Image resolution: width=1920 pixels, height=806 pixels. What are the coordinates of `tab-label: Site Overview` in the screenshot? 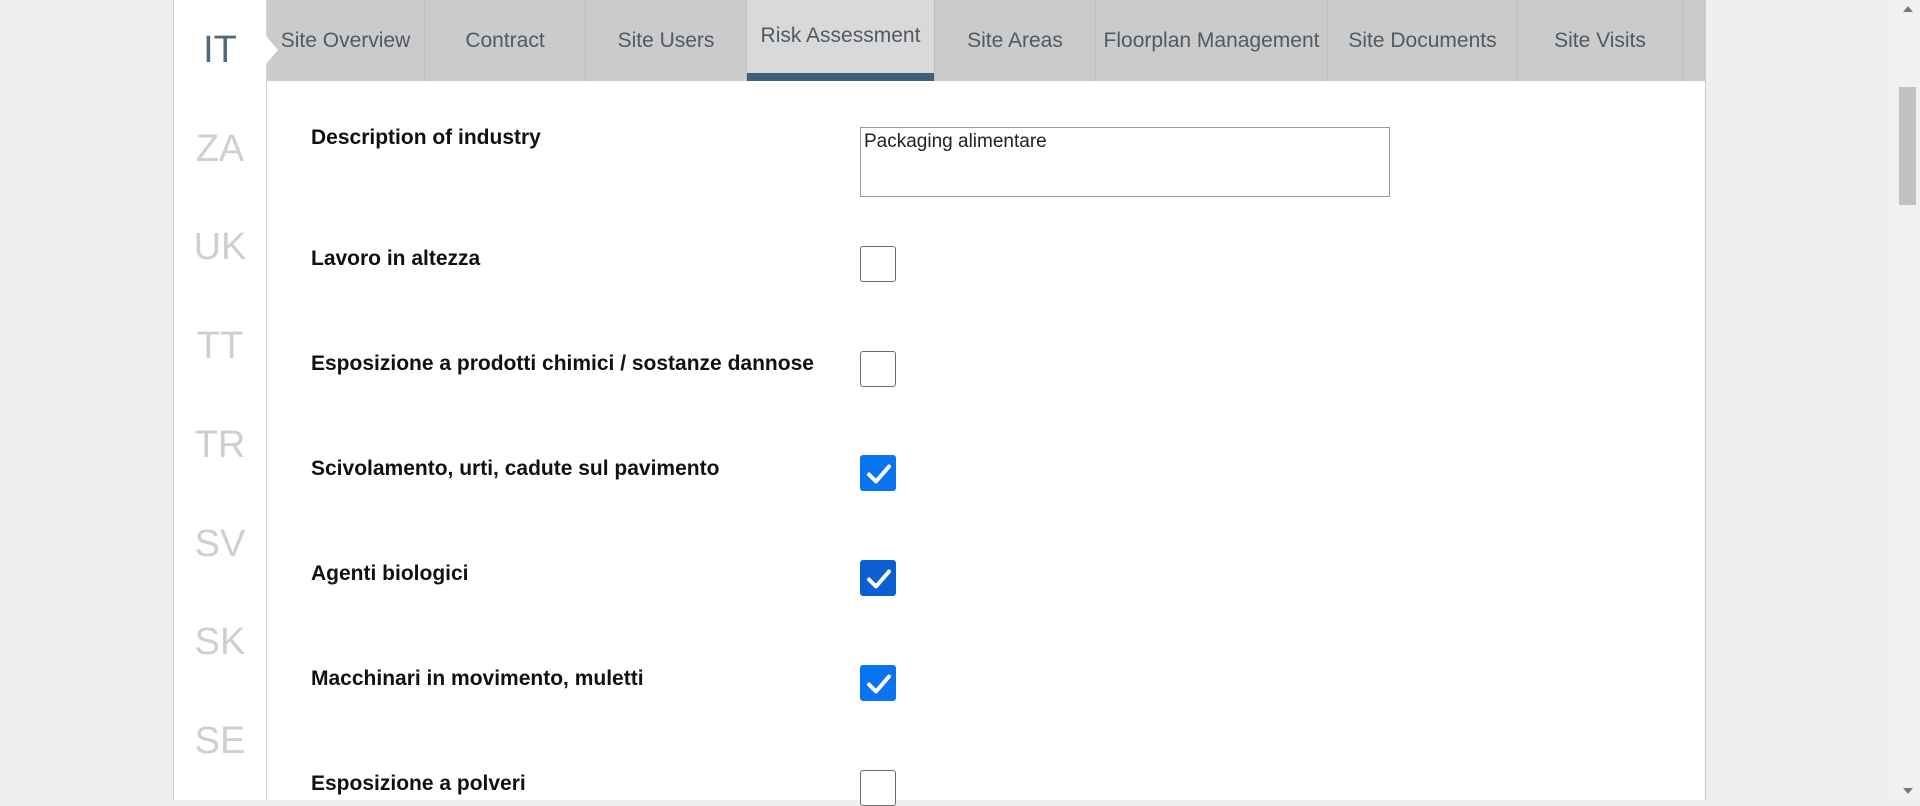 It's located at (345, 40).